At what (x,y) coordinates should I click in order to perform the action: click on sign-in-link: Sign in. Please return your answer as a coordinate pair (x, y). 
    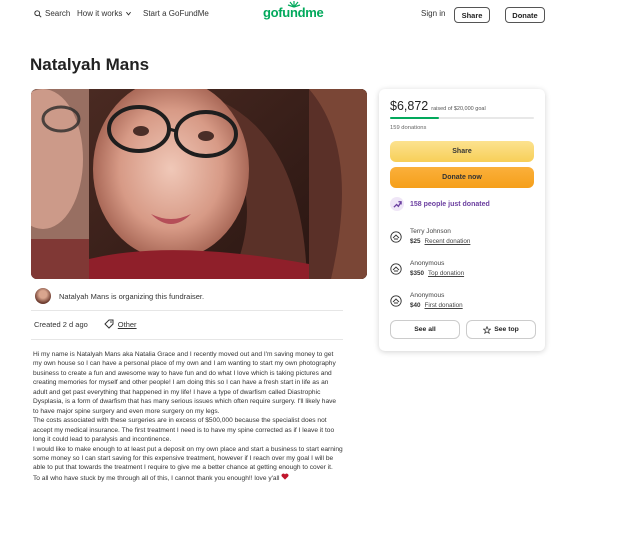
    Looking at the image, I should click on (433, 13).